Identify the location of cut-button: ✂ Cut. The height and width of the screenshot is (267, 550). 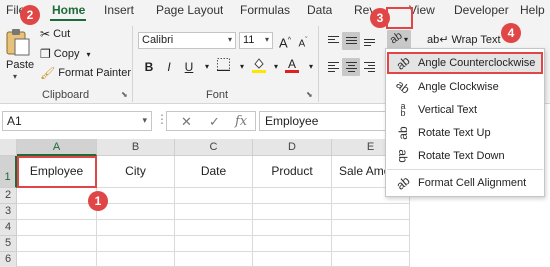
(55, 34).